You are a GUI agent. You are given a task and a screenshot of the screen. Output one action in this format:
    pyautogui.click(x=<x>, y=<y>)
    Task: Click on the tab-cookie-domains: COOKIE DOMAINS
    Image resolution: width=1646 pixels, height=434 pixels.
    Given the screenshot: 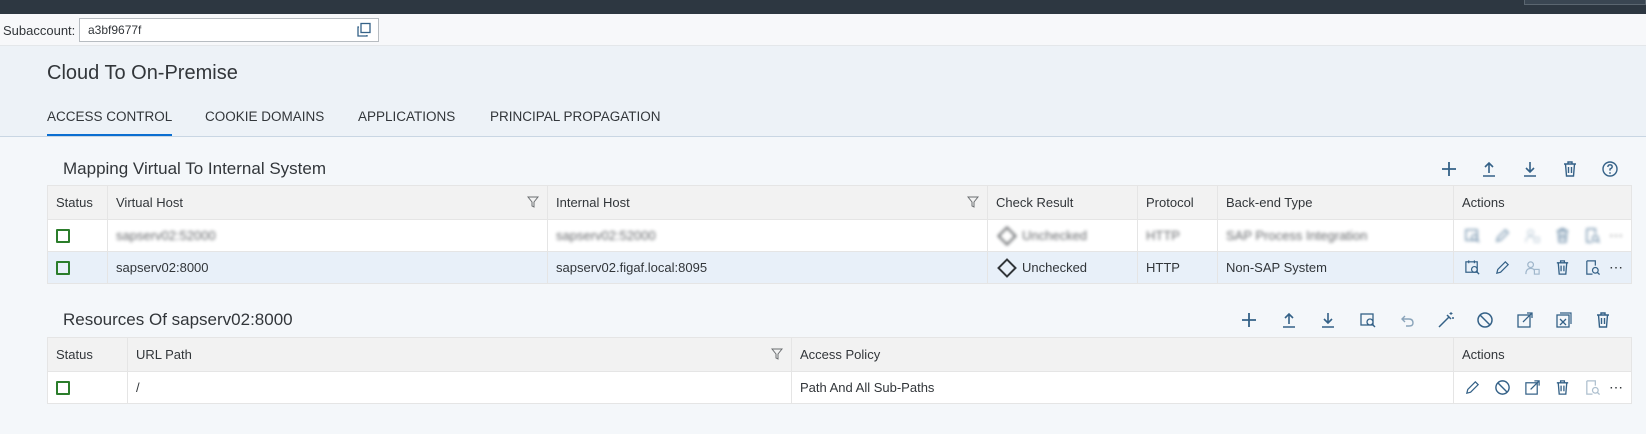 What is the action you would take?
    pyautogui.click(x=264, y=119)
    